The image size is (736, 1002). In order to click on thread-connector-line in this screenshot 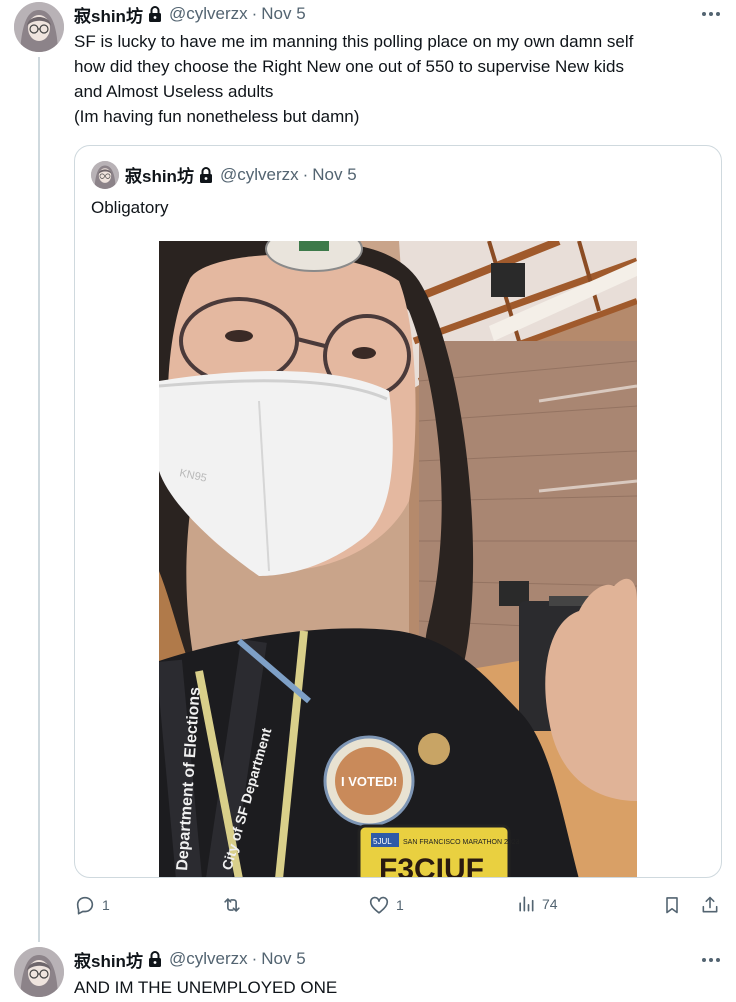, I will do `click(39, 499)`.